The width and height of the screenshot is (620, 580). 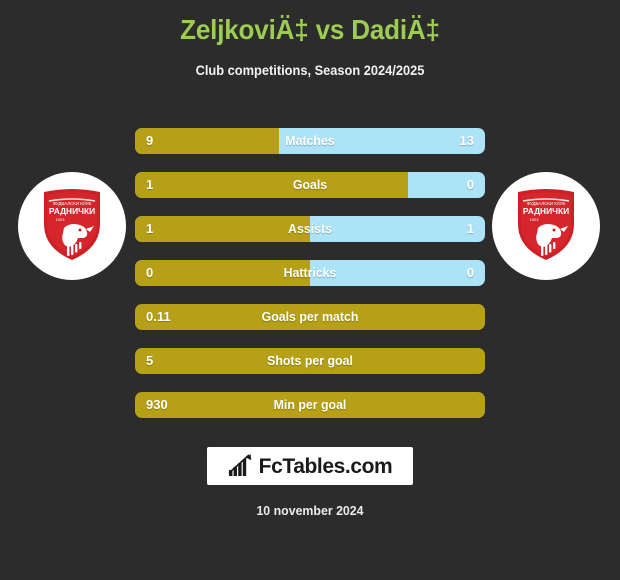 I want to click on stat-row-goals-per-match: 0.11 Goals per match, so click(x=310, y=317).